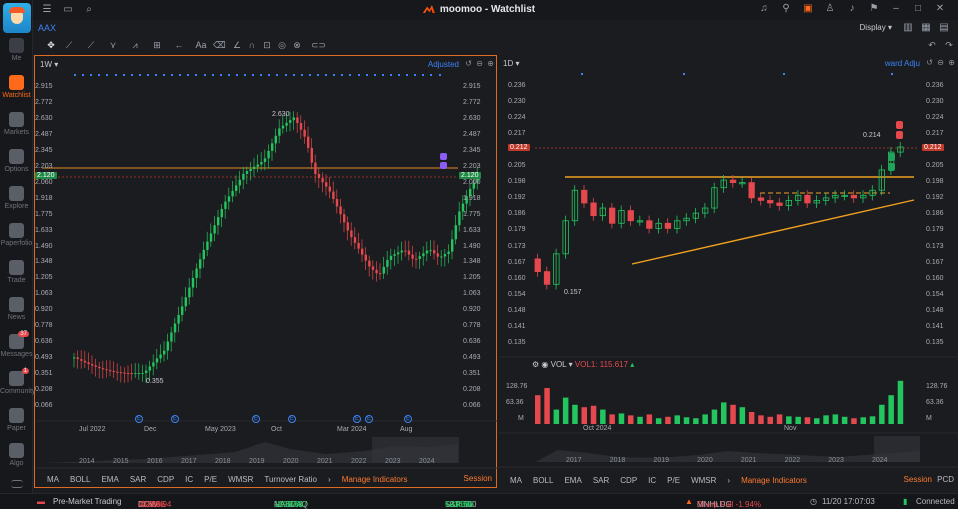 The height and width of the screenshot is (509, 958). I want to click on sidebar-item-algo: Algo, so click(16, 455).